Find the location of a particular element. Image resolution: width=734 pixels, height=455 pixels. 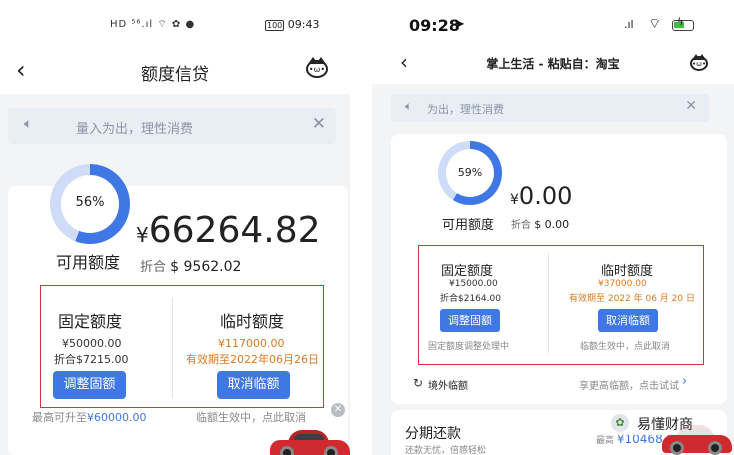

installment-subtitle: 还款无忧，倍感轻松 is located at coordinates (446, 450).